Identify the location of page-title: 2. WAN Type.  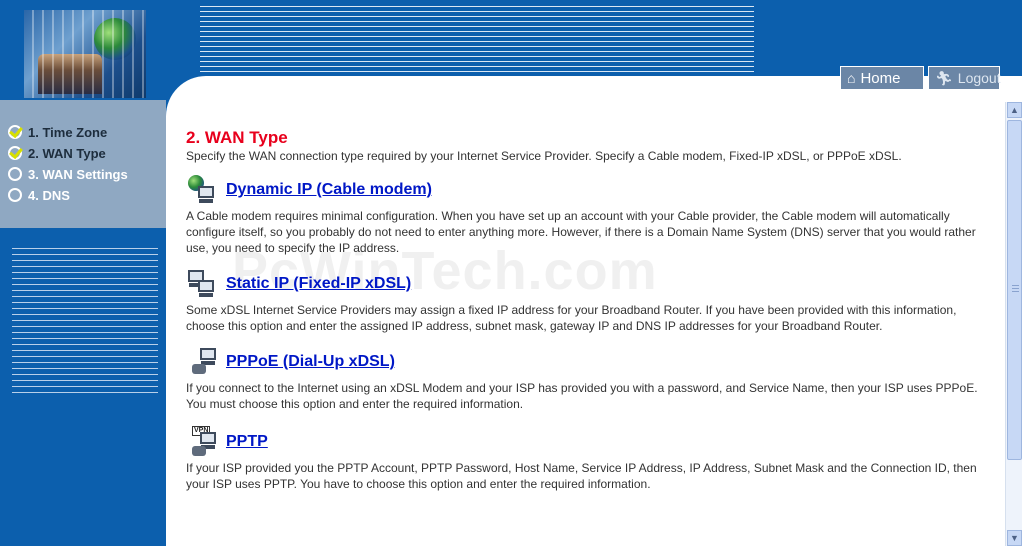
(237, 137).